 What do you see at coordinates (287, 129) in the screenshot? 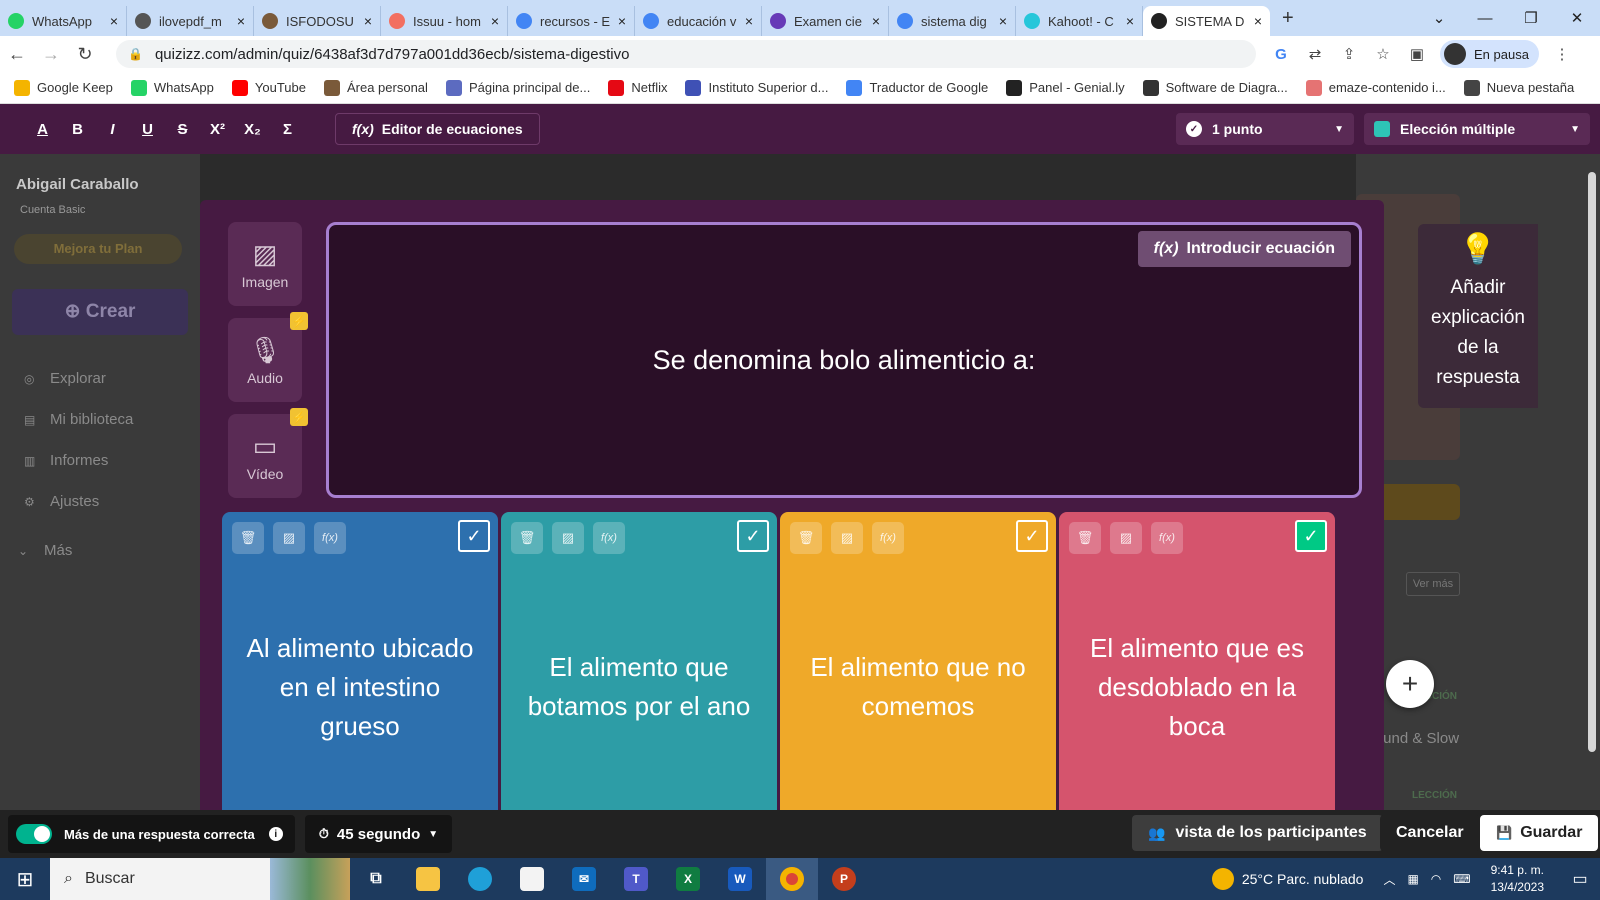
I see `sigma-button: Σ` at bounding box center [287, 129].